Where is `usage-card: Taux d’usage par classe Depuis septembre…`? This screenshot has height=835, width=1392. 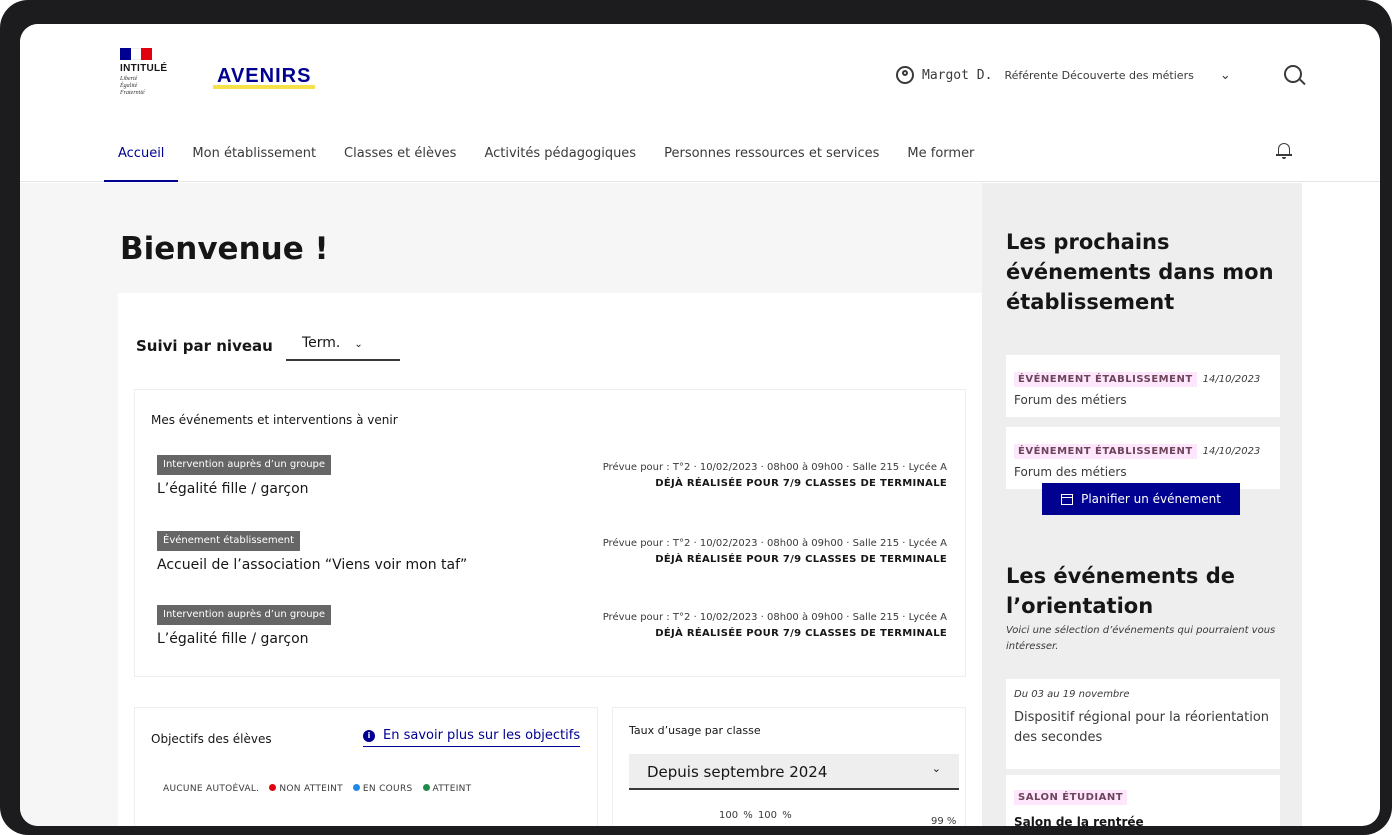
usage-card: Taux d’usage par classe Depuis septembre… is located at coordinates (789, 766).